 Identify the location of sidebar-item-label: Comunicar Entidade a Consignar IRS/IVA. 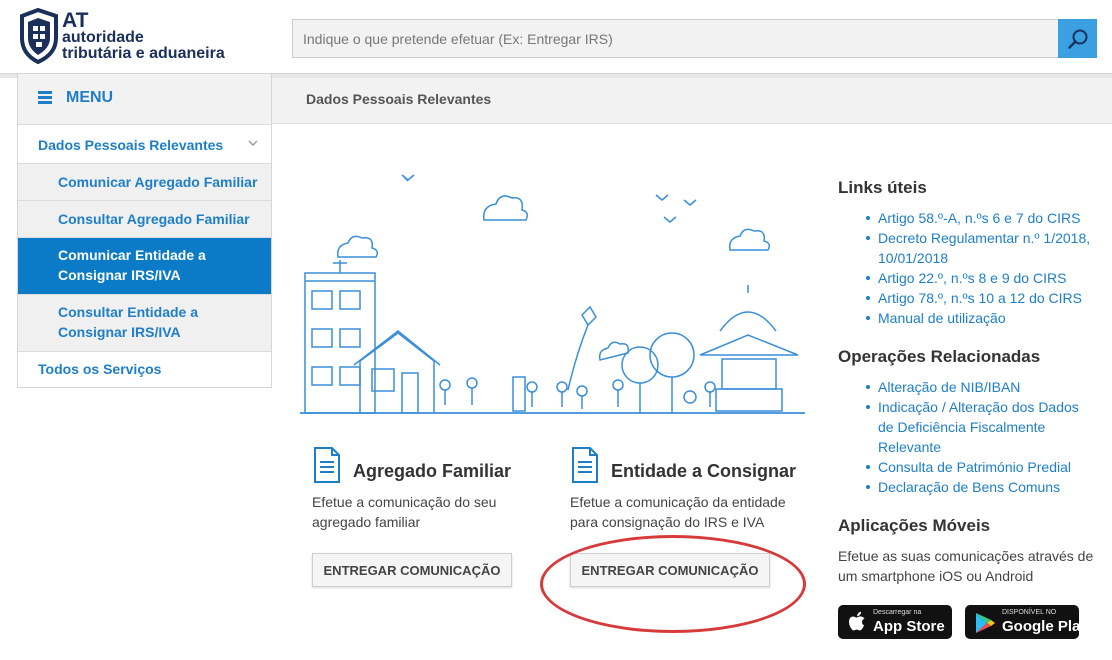
(132, 265).